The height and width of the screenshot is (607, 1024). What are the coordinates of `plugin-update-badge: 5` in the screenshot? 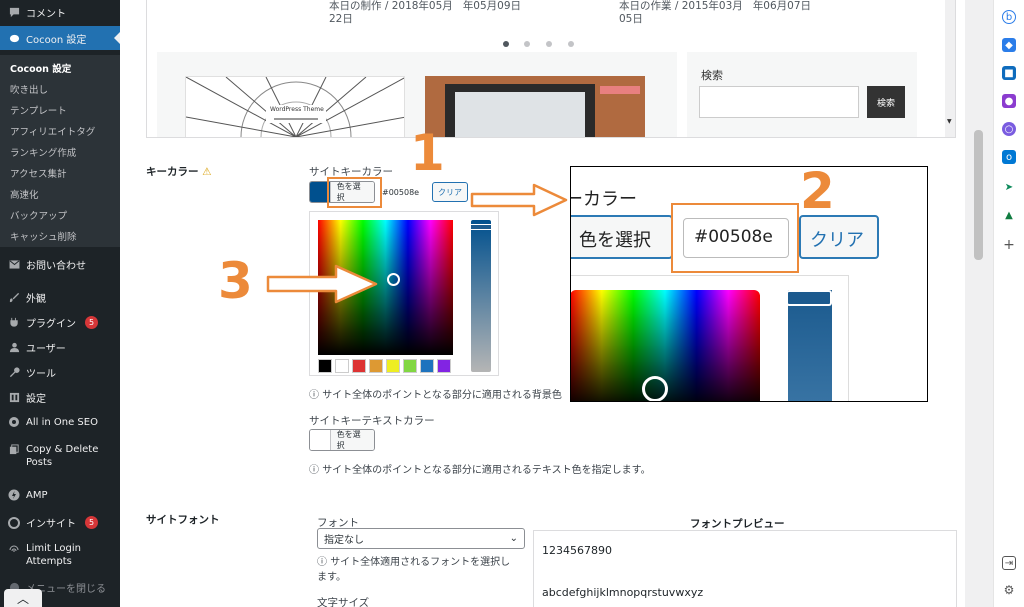 It's located at (91, 322).